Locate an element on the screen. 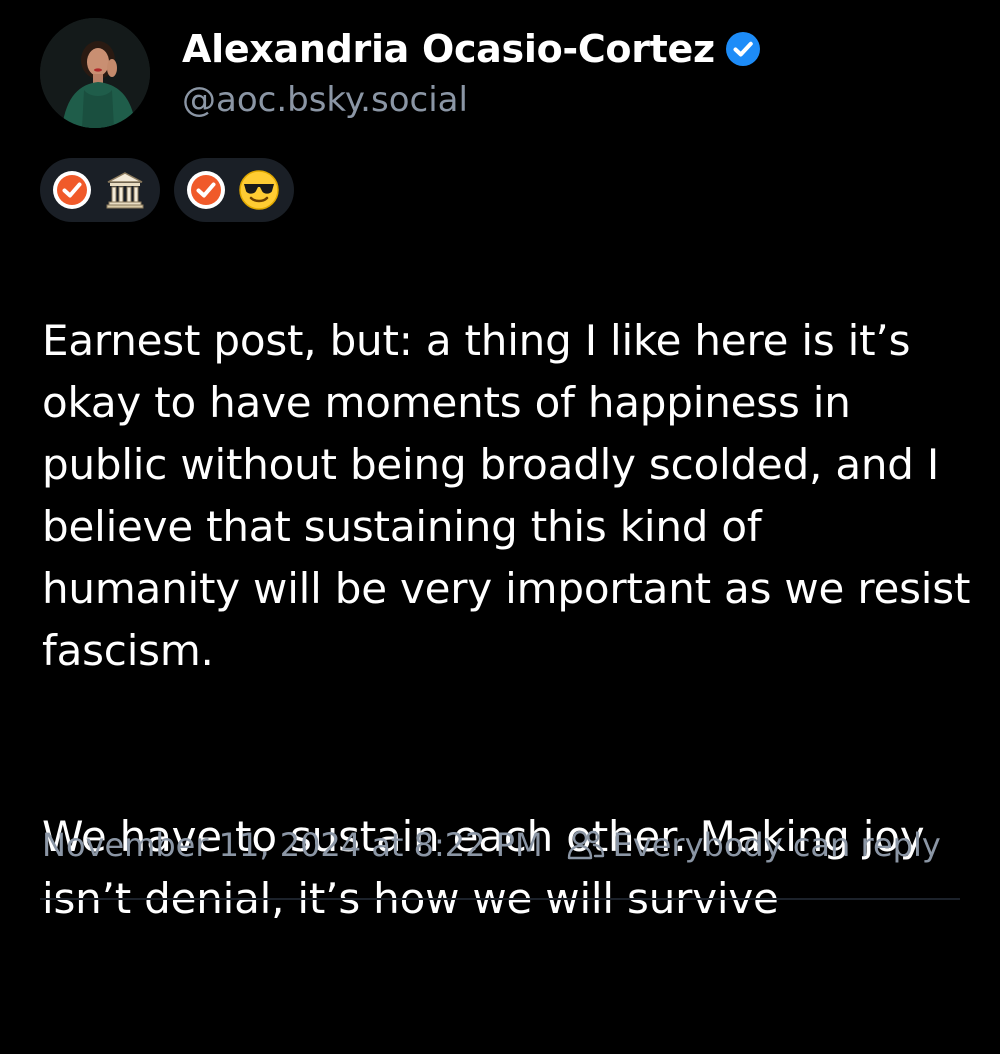 This screenshot has height=1054, width=1000. display-name: Alexandria Ocasio-Cortez is located at coordinates (448, 49).